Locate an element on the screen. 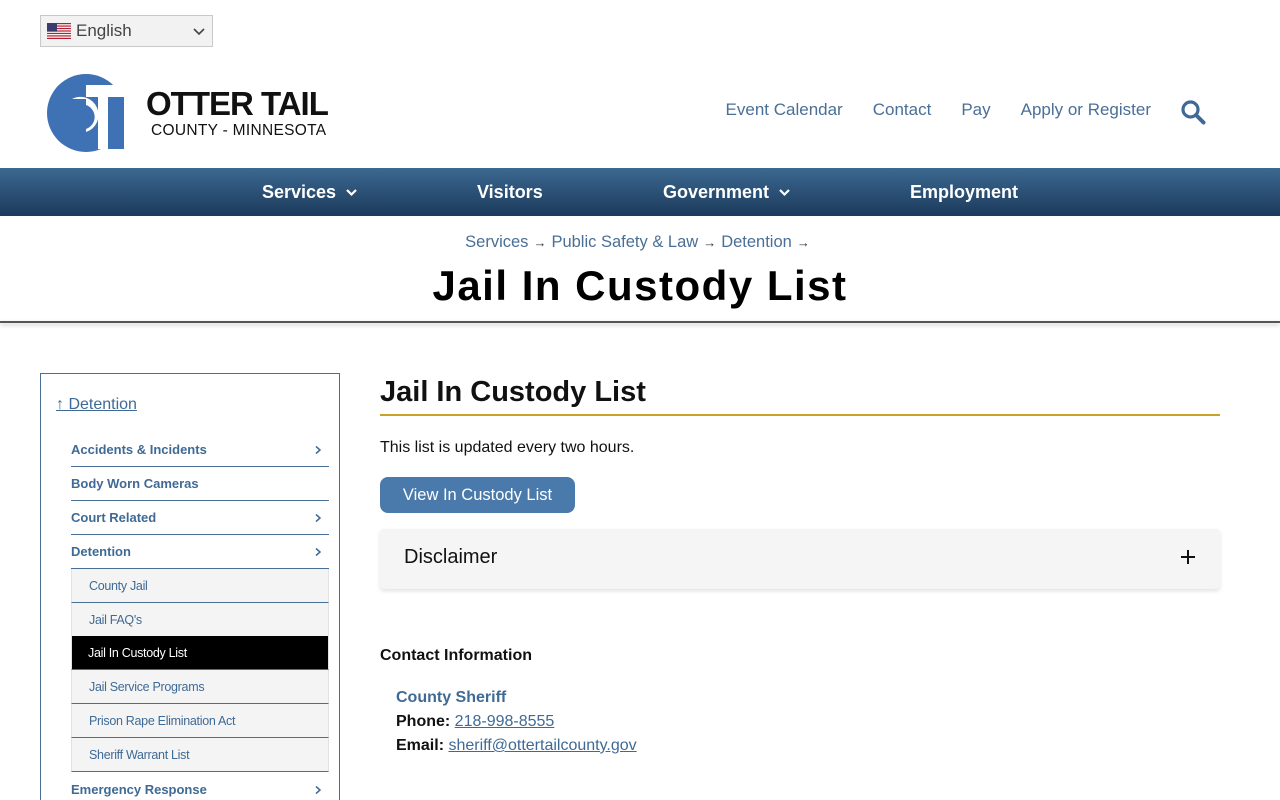 Image resolution: width=1280 pixels, height=800 pixels. nav-employment-label: Employment is located at coordinates (964, 191).